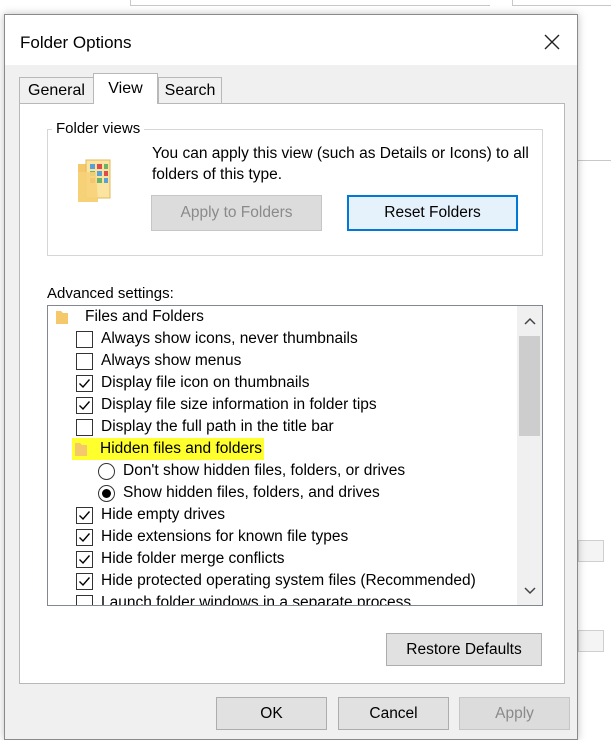 The width and height of the screenshot is (611, 740). What do you see at coordinates (110, 293) in the screenshot?
I see `advanced-settings-label: Advanced settings:` at bounding box center [110, 293].